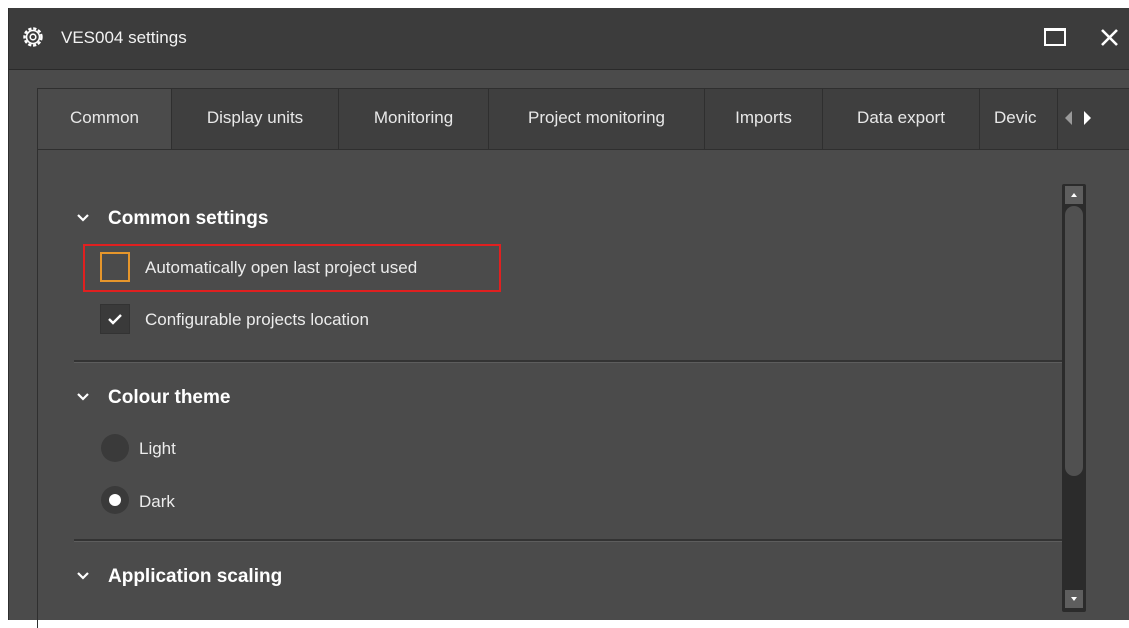 The image size is (1129, 628). What do you see at coordinates (157, 502) in the screenshot?
I see `theme-dark-label: Dark` at bounding box center [157, 502].